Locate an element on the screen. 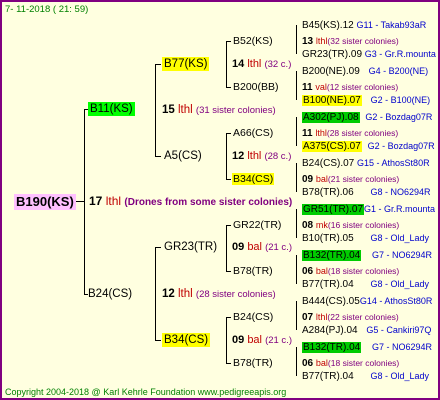  gen2-queen-2: A5(CS) is located at coordinates (183, 156).